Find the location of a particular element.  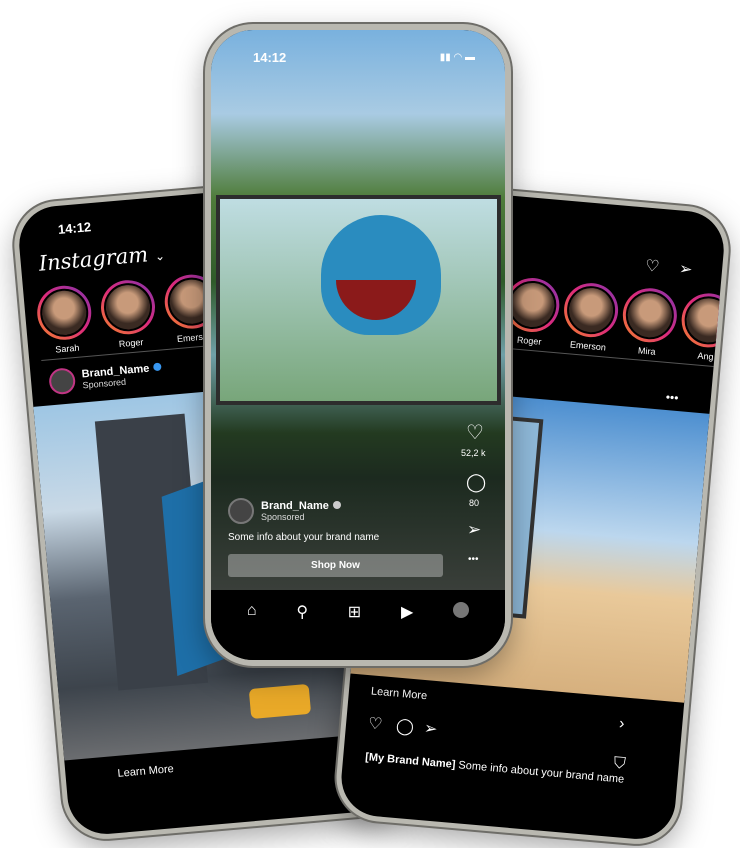

search-icon: ⚲ is located at coordinates (302, 625).